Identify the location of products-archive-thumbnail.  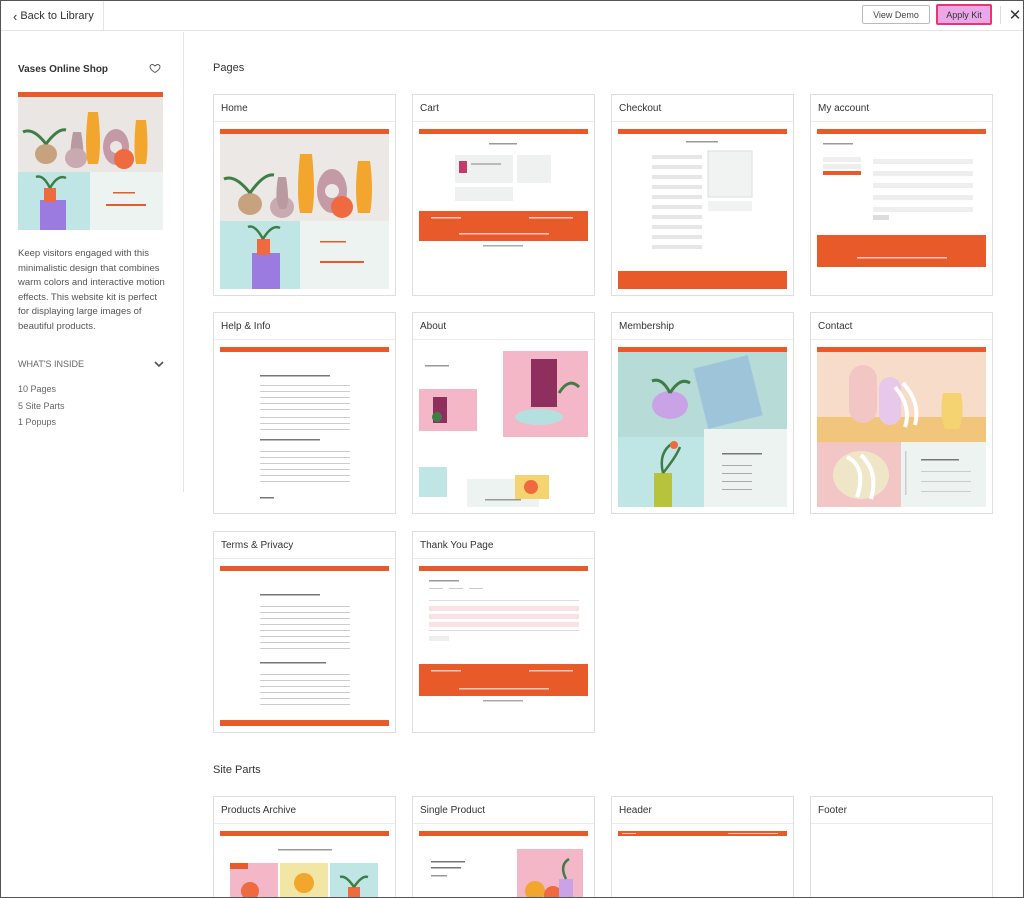
(304, 864).